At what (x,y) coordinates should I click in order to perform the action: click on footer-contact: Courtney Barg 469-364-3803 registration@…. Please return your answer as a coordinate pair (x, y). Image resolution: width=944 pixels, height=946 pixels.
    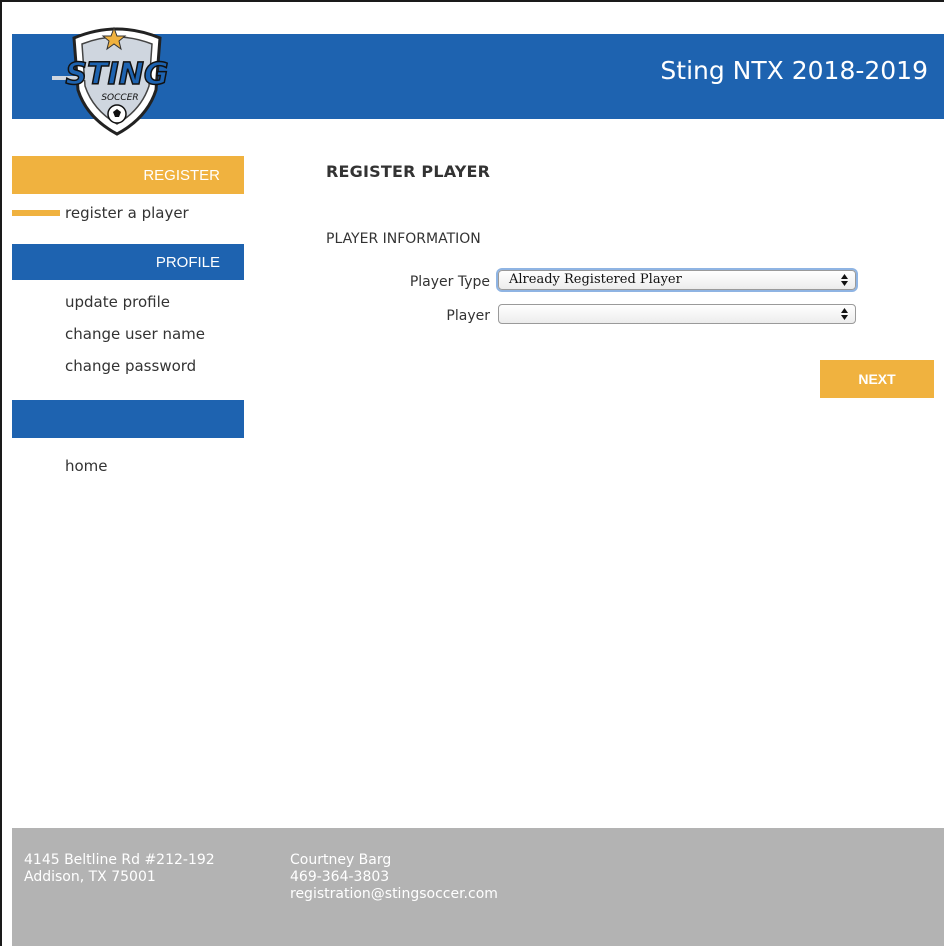
    Looking at the image, I should click on (394, 877).